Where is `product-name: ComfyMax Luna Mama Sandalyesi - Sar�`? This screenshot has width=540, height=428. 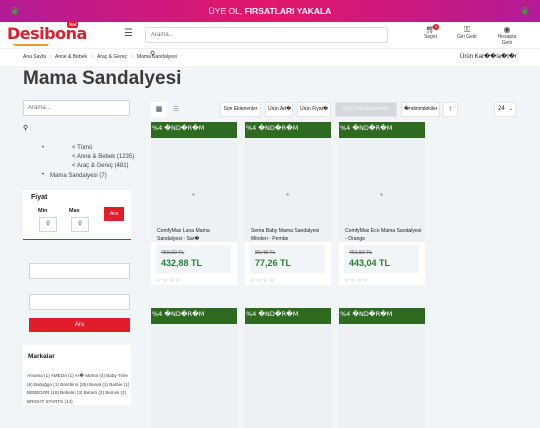
product-name: ComfyMax Luna Mama Sandalyesi - Sar� is located at coordinates (196, 235).